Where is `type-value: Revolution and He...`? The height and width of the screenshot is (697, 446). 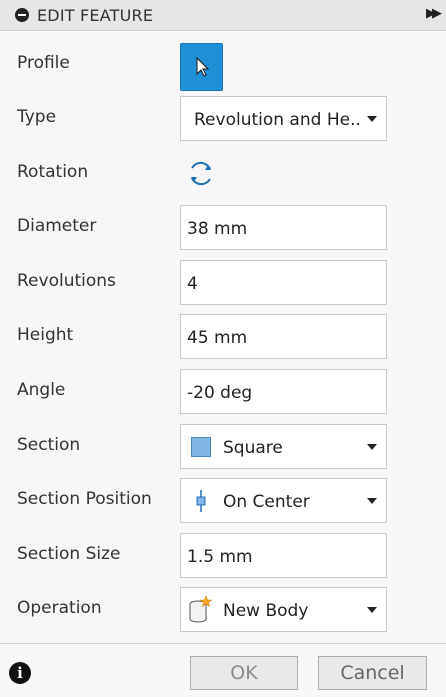
type-value: Revolution and He... is located at coordinates (278, 120).